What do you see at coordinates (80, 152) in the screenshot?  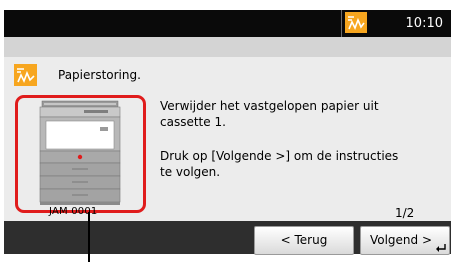 I see `printer-machine-icon` at bounding box center [80, 152].